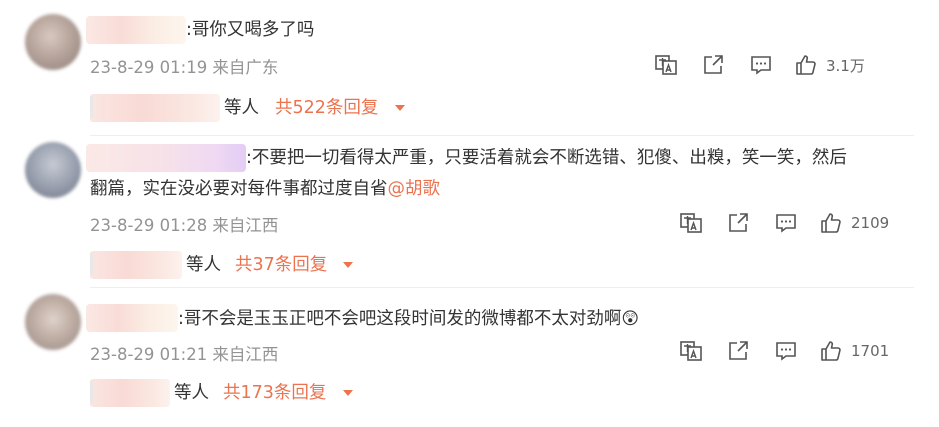  I want to click on comment-meta: 23-8-29 01:21 来自江西, so click(184, 354).